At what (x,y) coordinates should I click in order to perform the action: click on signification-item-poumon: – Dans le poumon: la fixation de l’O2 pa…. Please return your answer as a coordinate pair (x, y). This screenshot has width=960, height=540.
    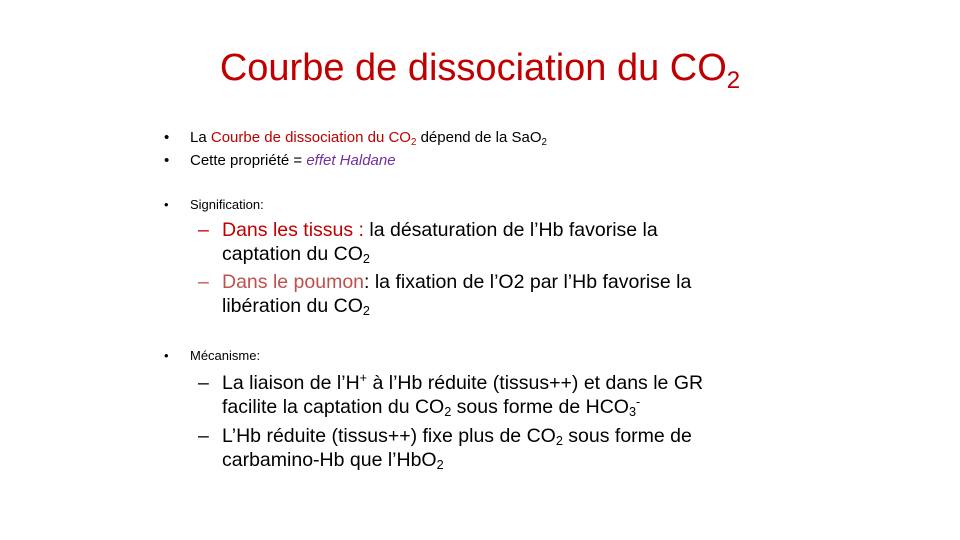
    Looking at the image, I should click on (490, 294).